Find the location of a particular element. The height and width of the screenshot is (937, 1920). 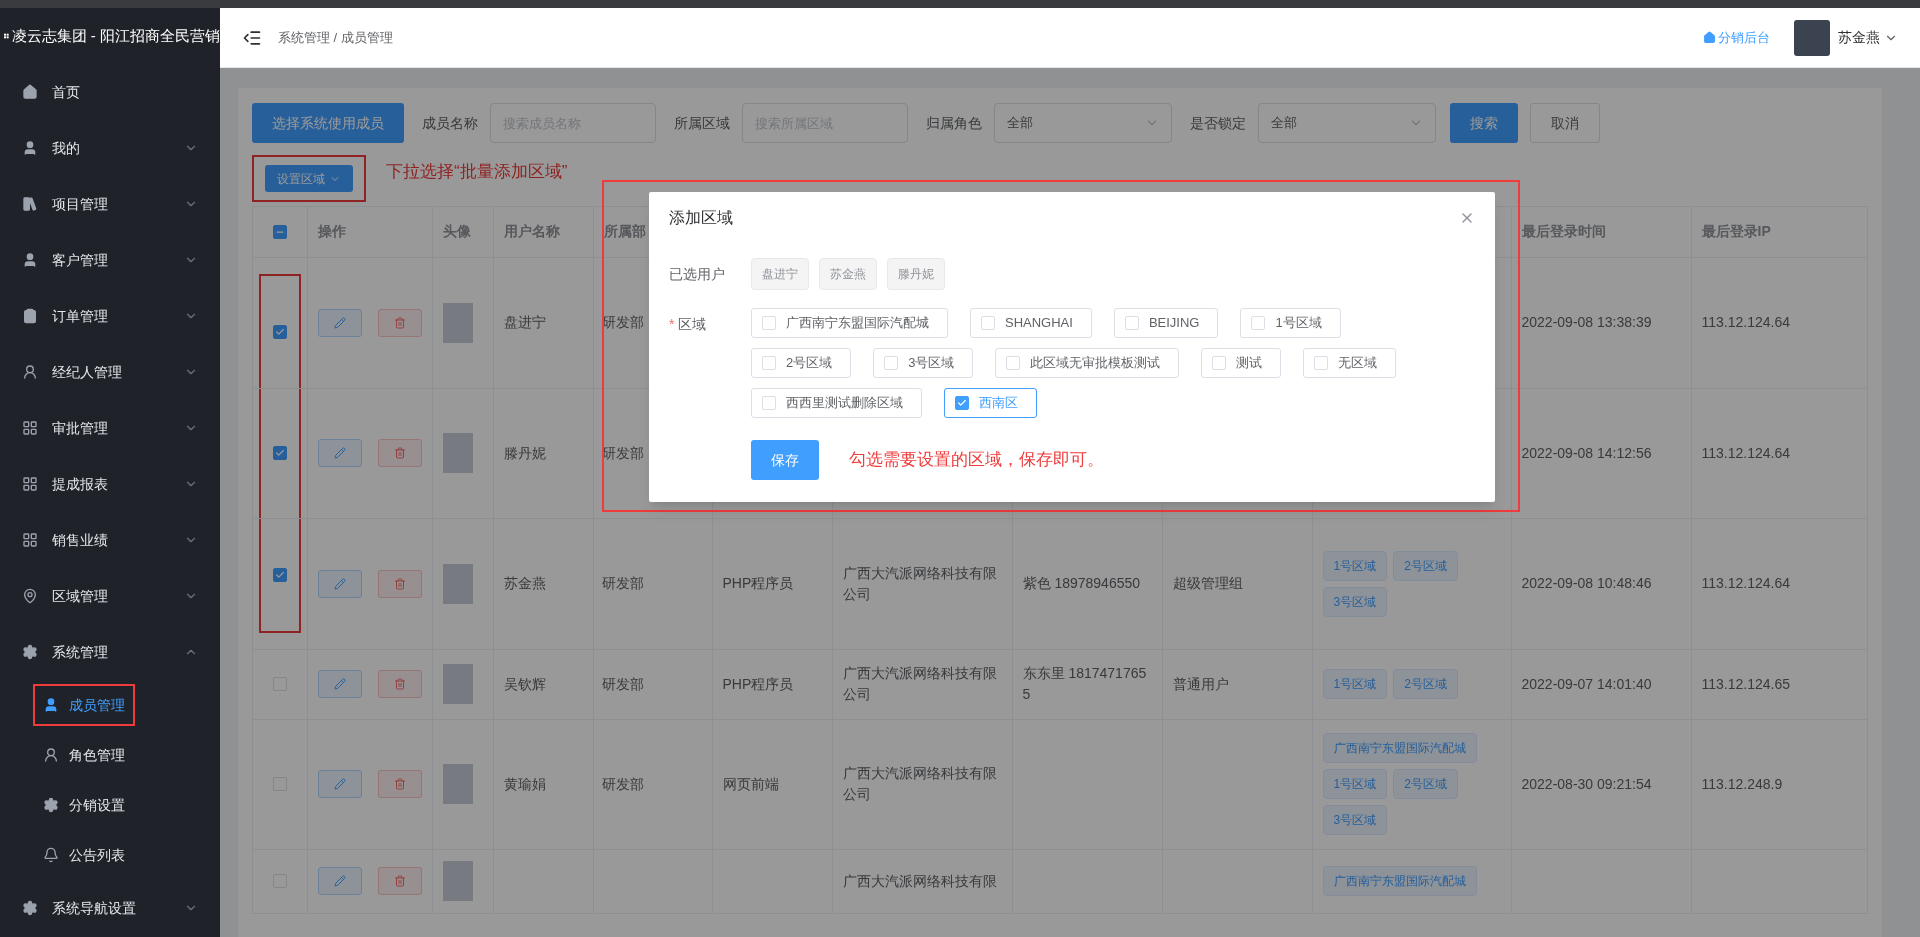

sidebar-item: 经纪人管理 is located at coordinates (110, 372).